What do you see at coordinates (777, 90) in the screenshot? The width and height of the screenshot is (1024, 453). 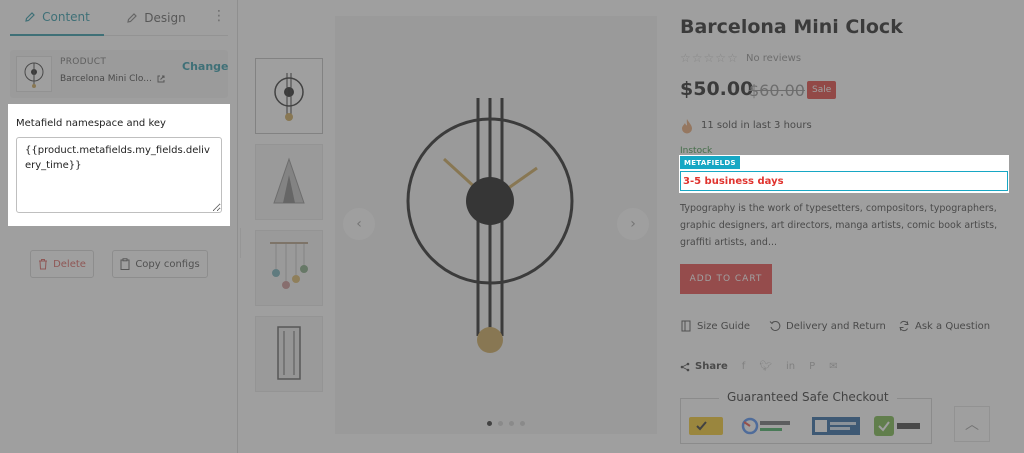 I see `compare-price: $60.00` at bounding box center [777, 90].